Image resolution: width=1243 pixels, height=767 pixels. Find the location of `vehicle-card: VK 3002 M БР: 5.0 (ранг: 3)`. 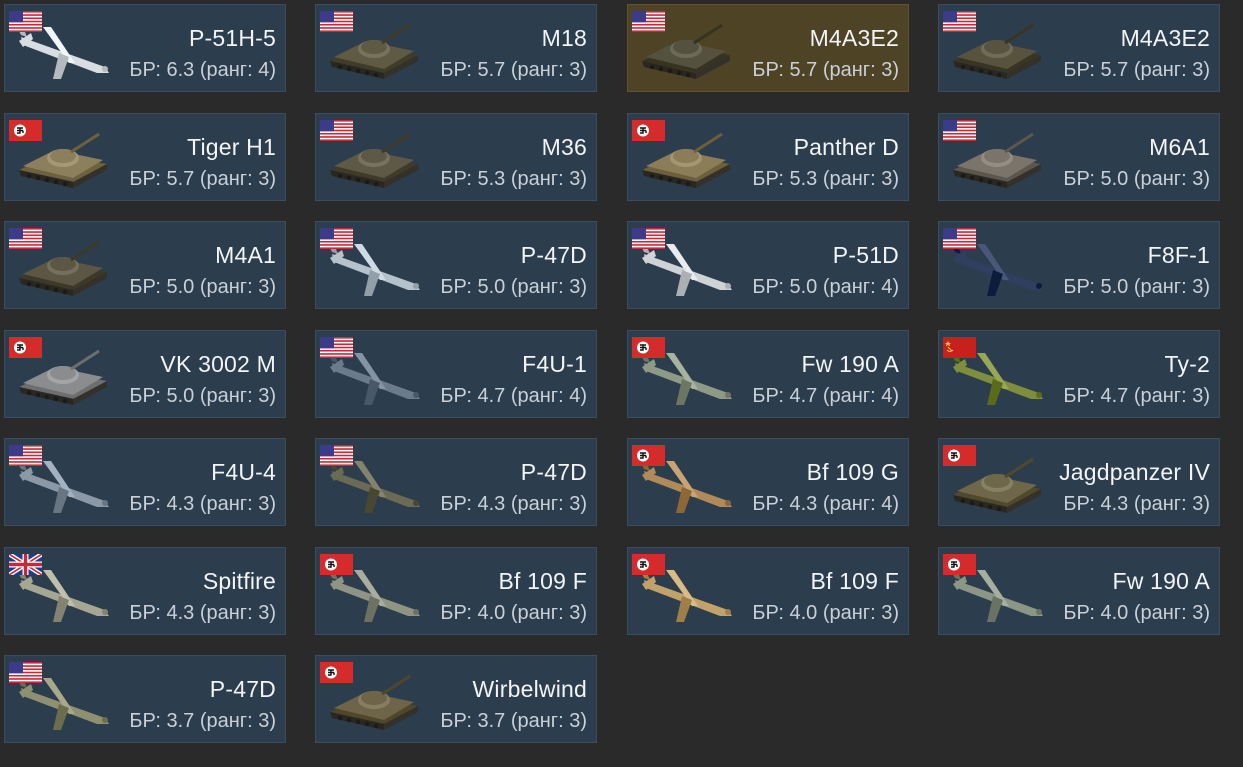

vehicle-card: VK 3002 M БР: 5.0 (ранг: 3) is located at coordinates (145, 374).